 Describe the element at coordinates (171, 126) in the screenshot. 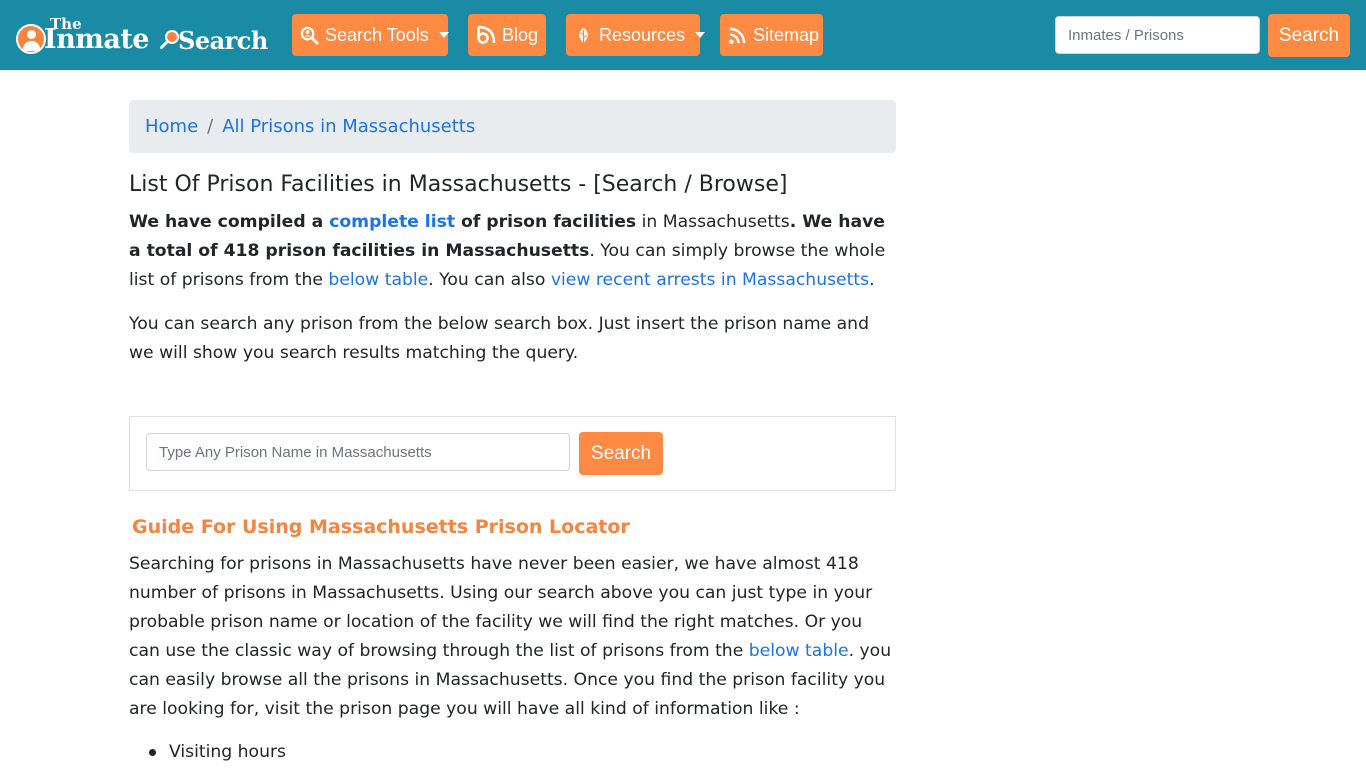

I see `breadcrumb-home-link: Home` at that location.